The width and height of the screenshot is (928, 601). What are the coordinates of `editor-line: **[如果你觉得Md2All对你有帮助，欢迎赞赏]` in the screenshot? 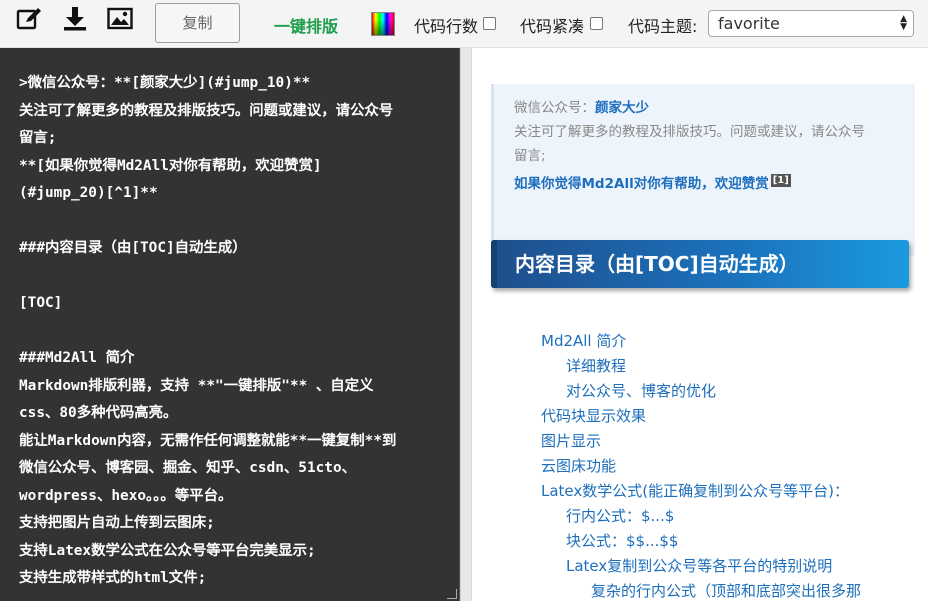 It's located at (170, 165).